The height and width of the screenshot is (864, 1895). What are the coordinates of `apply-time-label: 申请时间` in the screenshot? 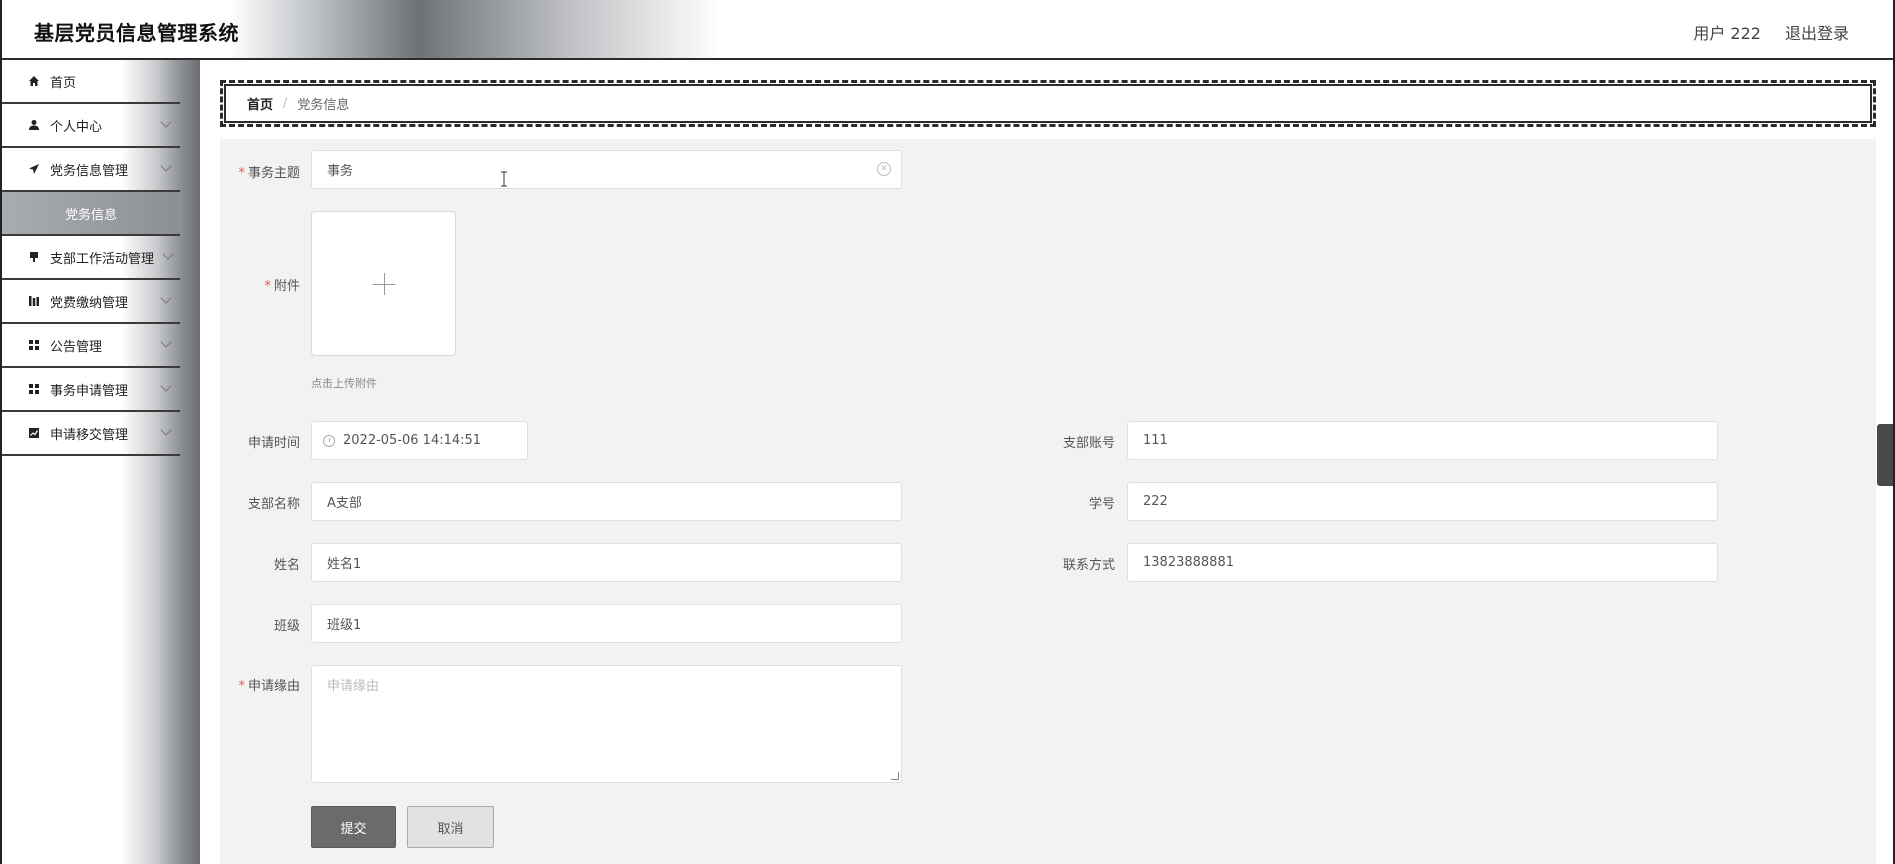 It's located at (273, 443).